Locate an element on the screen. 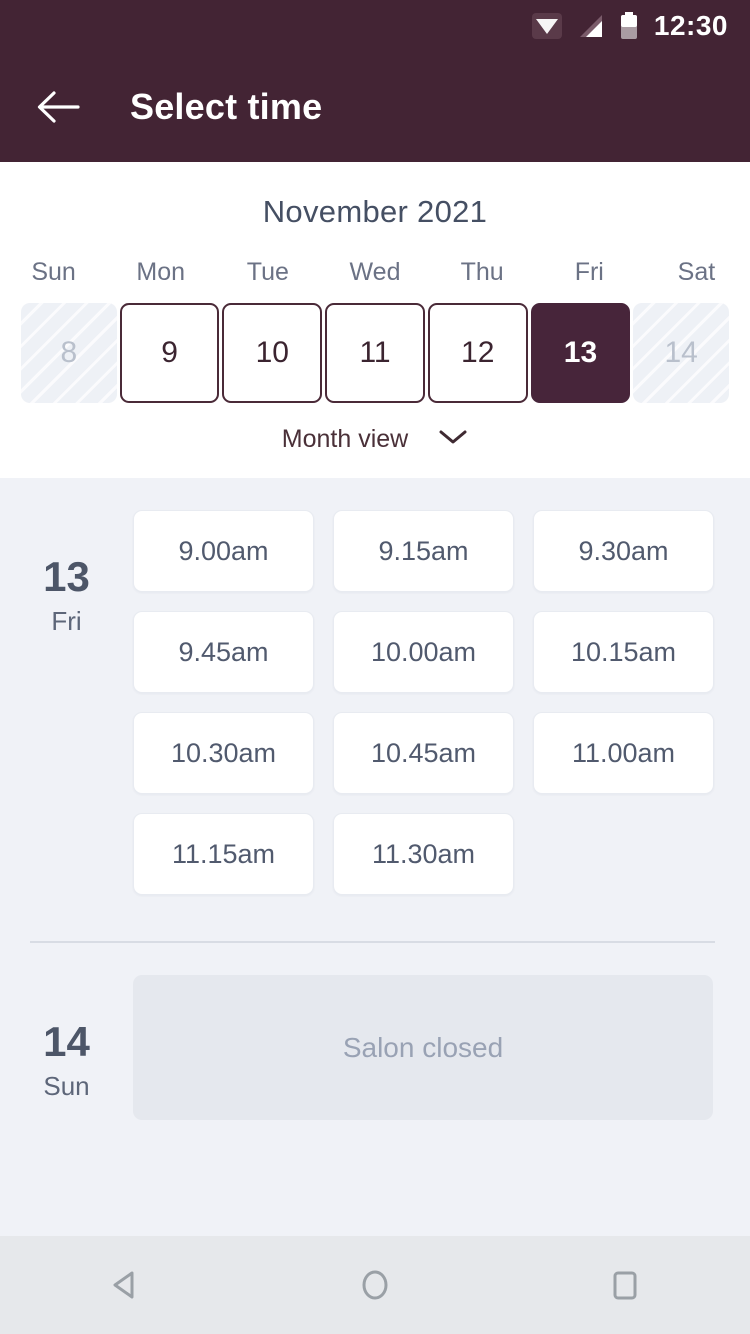 The image size is (750, 1334). calendar-day-13: 13 is located at coordinates (580, 353).